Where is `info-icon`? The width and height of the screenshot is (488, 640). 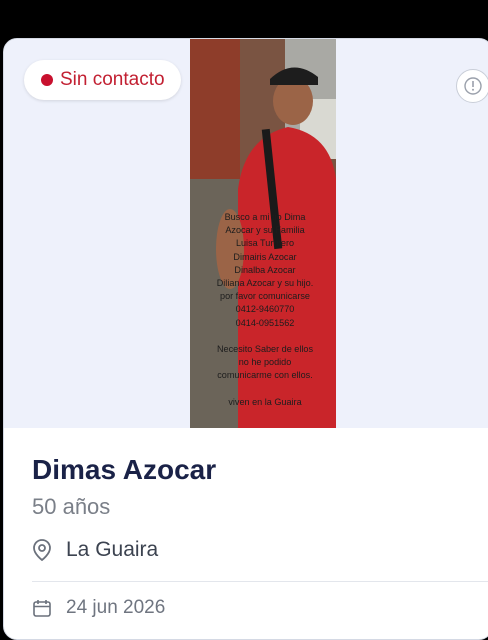 info-icon is located at coordinates (473, 86).